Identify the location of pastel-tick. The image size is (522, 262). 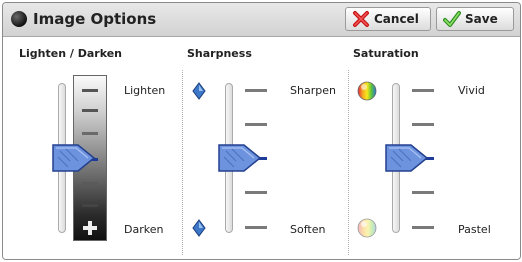
(423, 227).